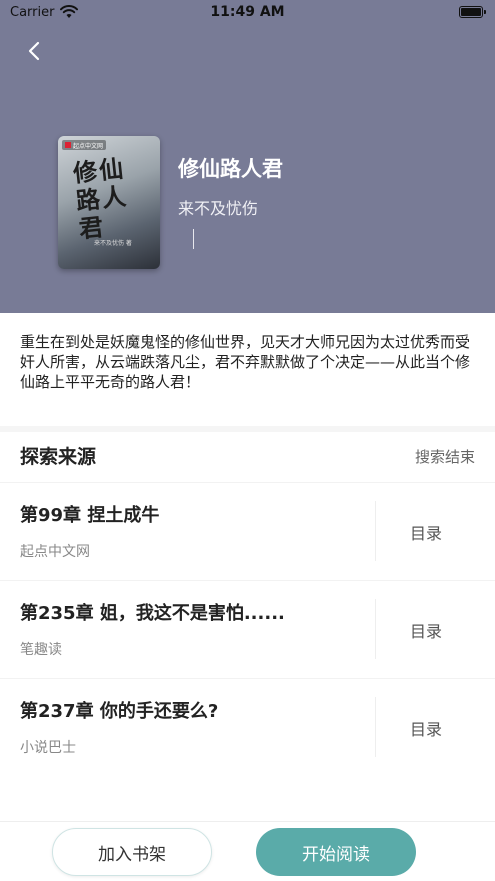  I want to click on cover-author: 来不及忧伤 著, so click(113, 243).